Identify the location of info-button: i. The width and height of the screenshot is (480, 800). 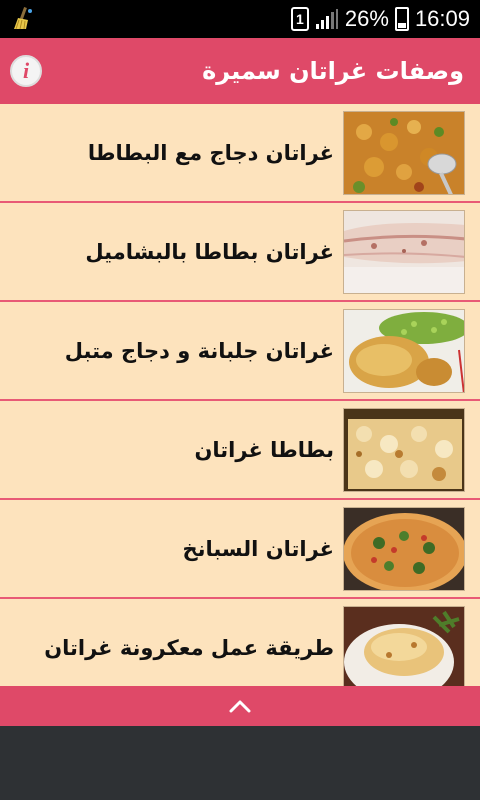
(26, 71).